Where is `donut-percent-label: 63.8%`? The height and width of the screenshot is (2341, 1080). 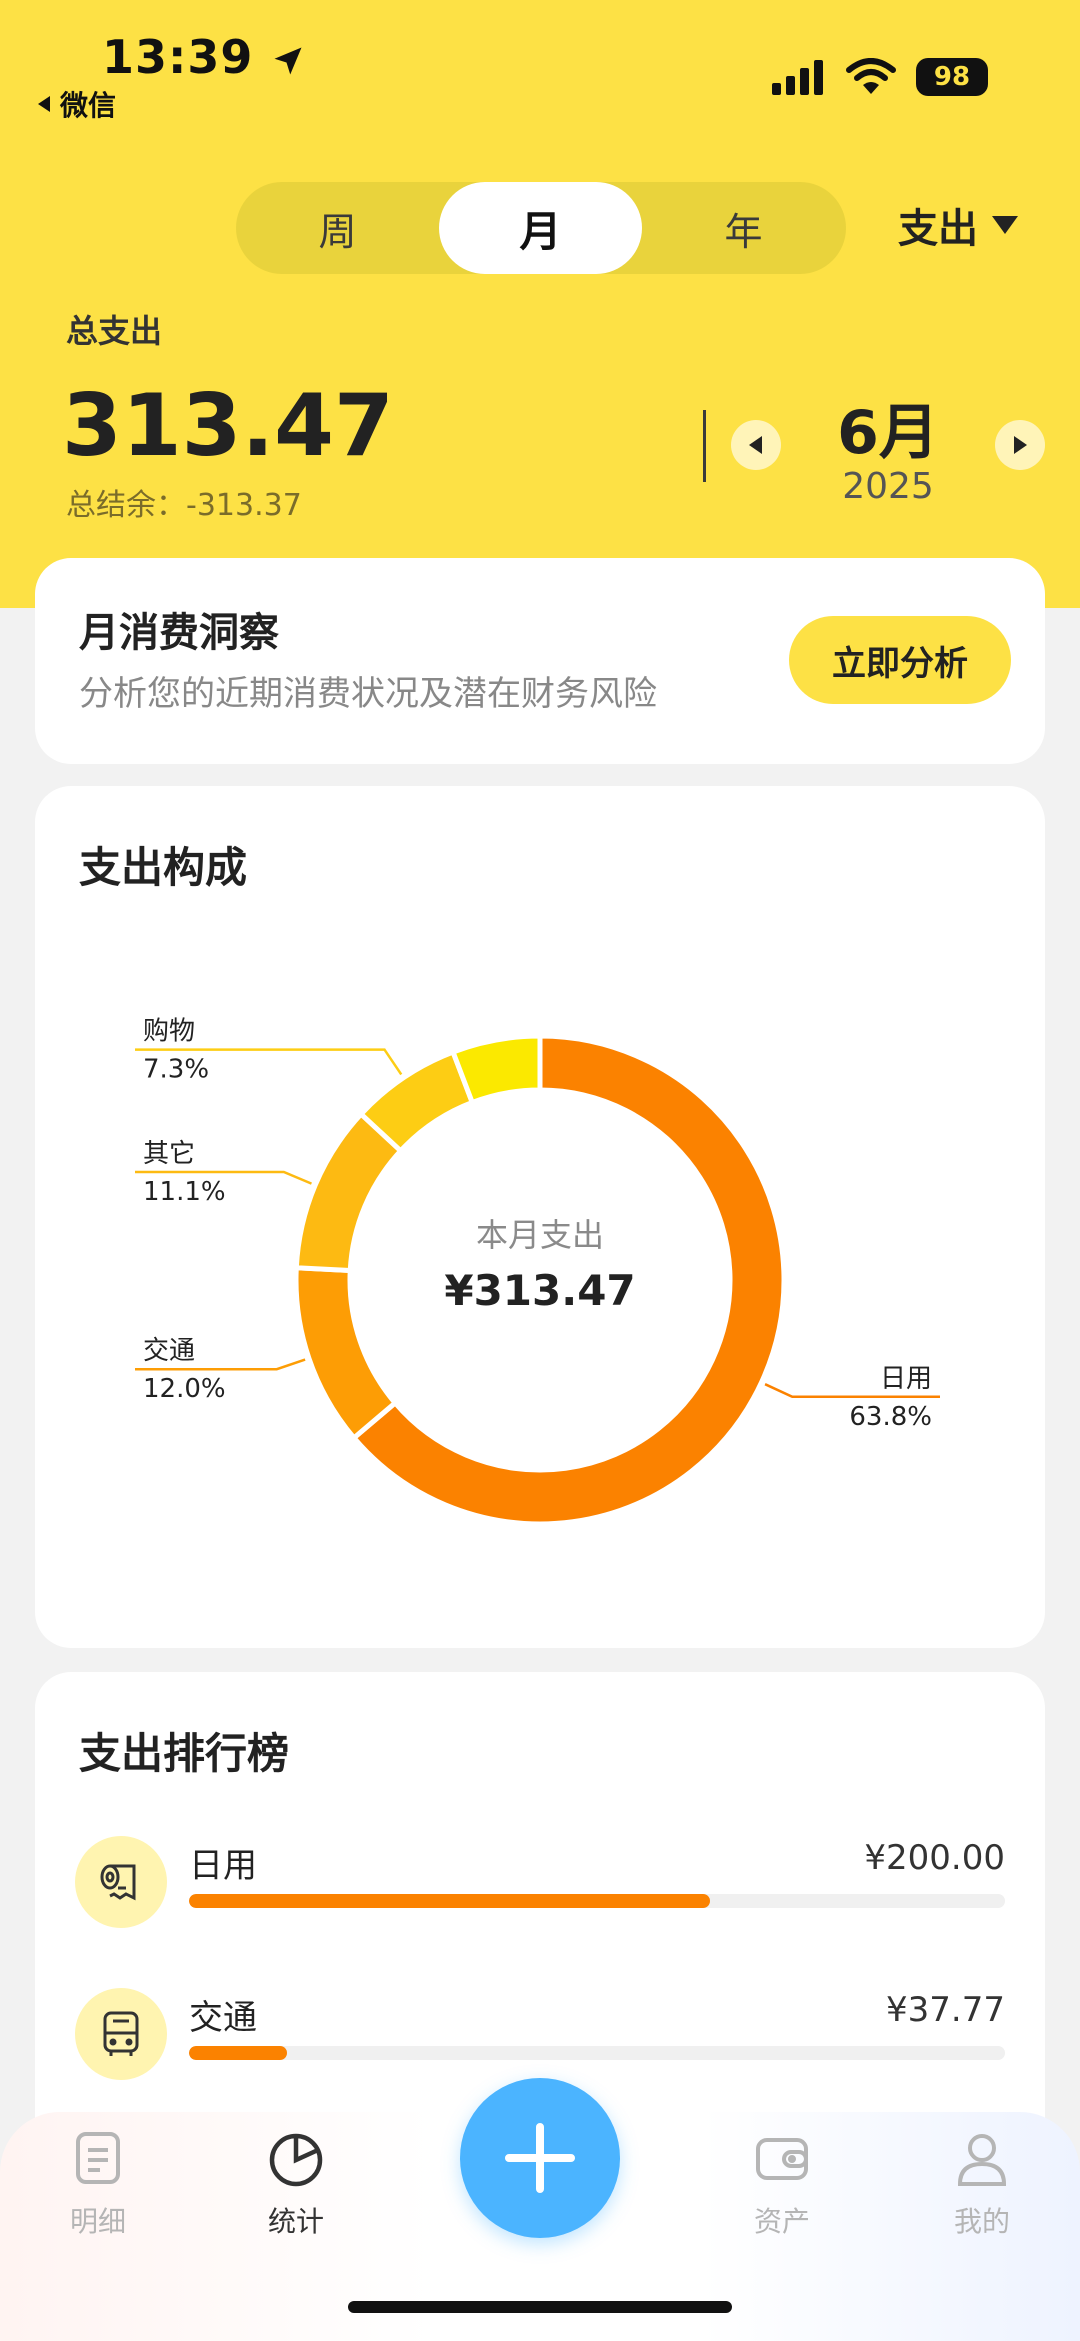
donut-percent-label: 63.8% is located at coordinates (890, 1417).